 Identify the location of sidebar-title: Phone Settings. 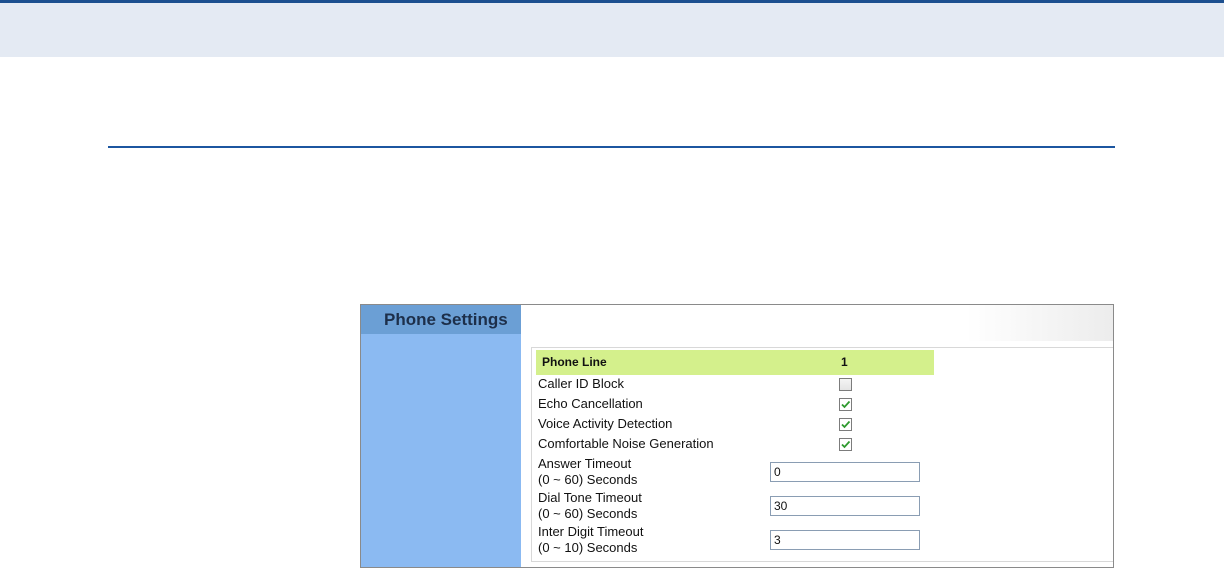
(441, 319).